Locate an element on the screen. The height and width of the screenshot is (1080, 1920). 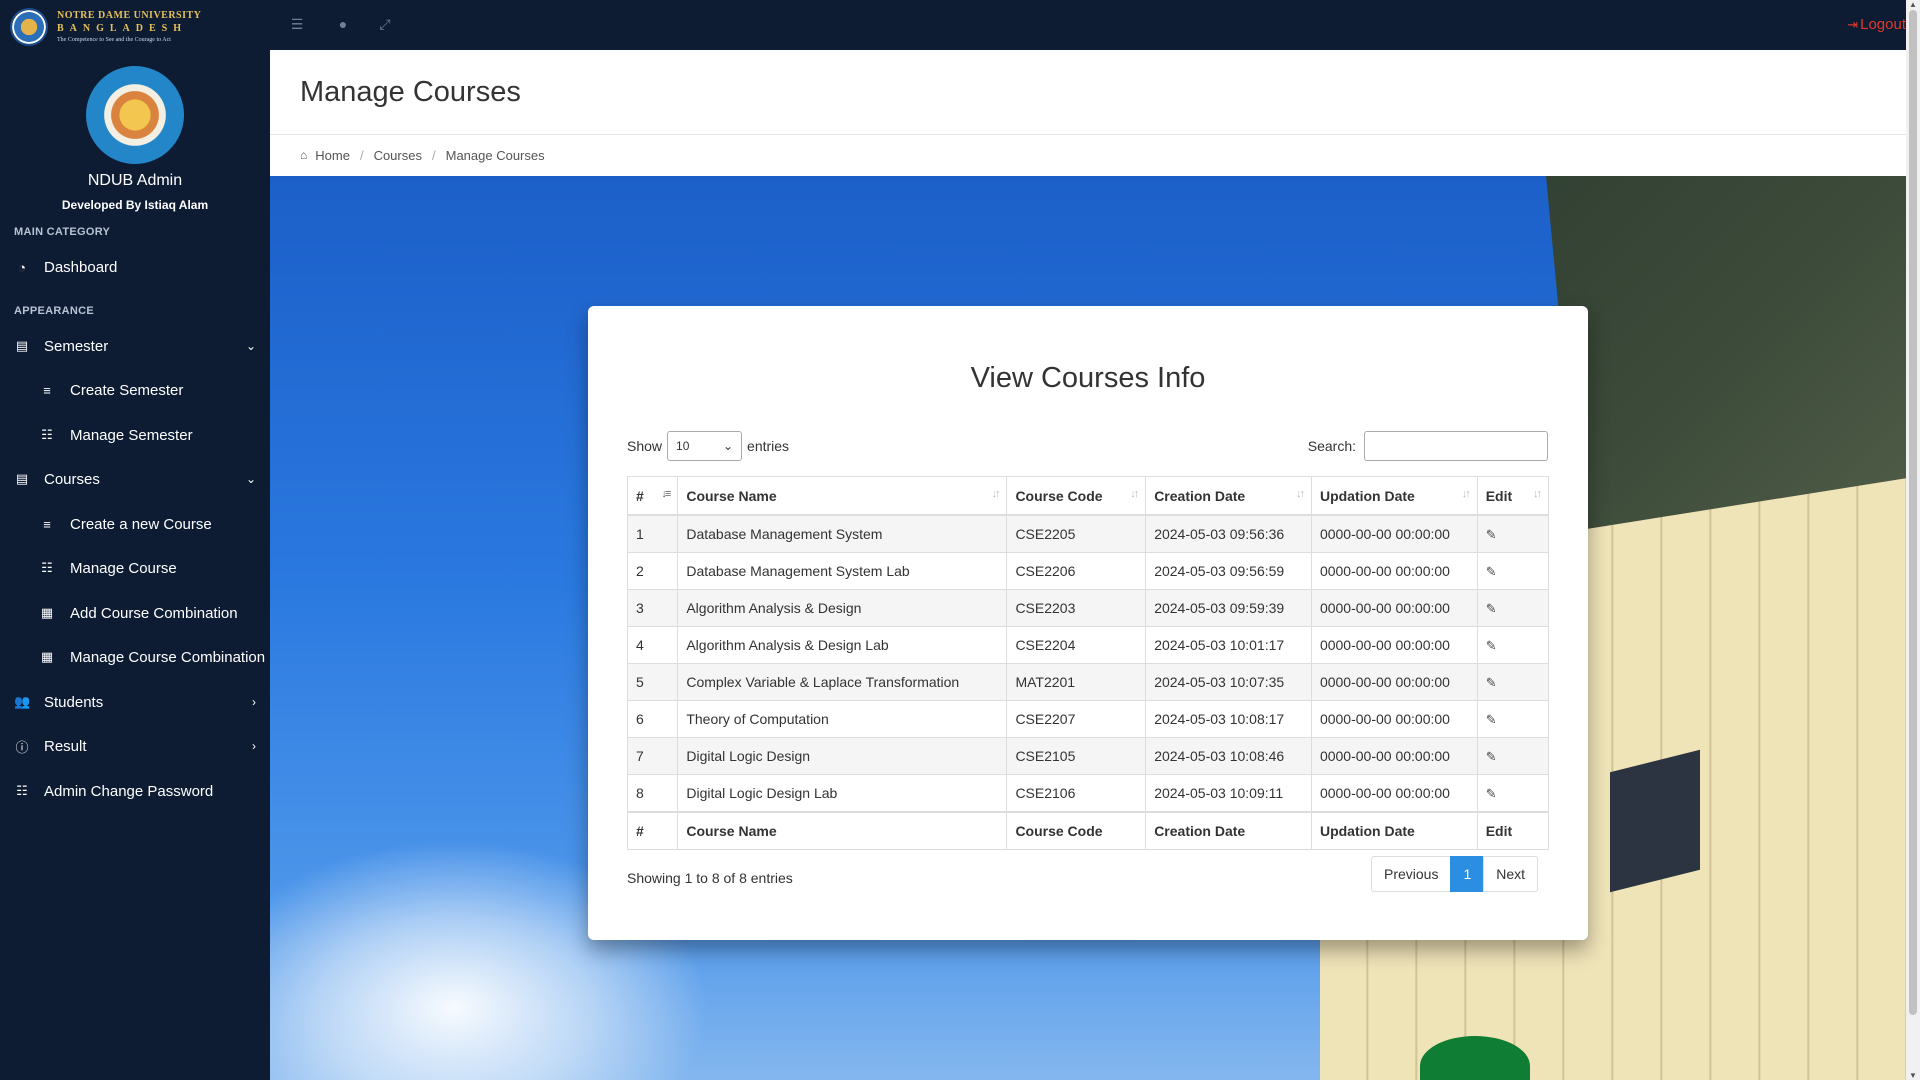
sidebar-item-create-course: ≡ Create a new Course is located at coordinates (135, 524).